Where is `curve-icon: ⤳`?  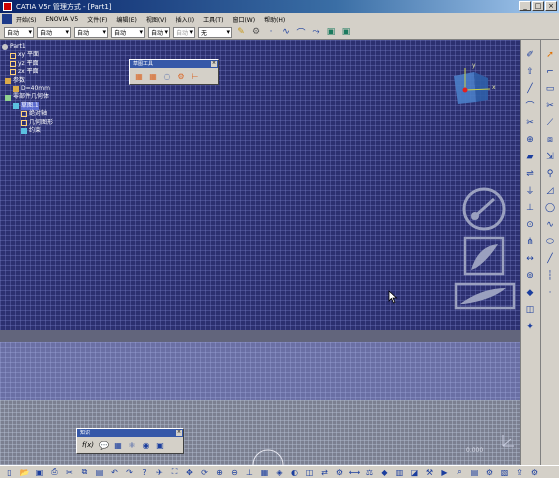 curve-icon: ⤳ is located at coordinates (316, 32).